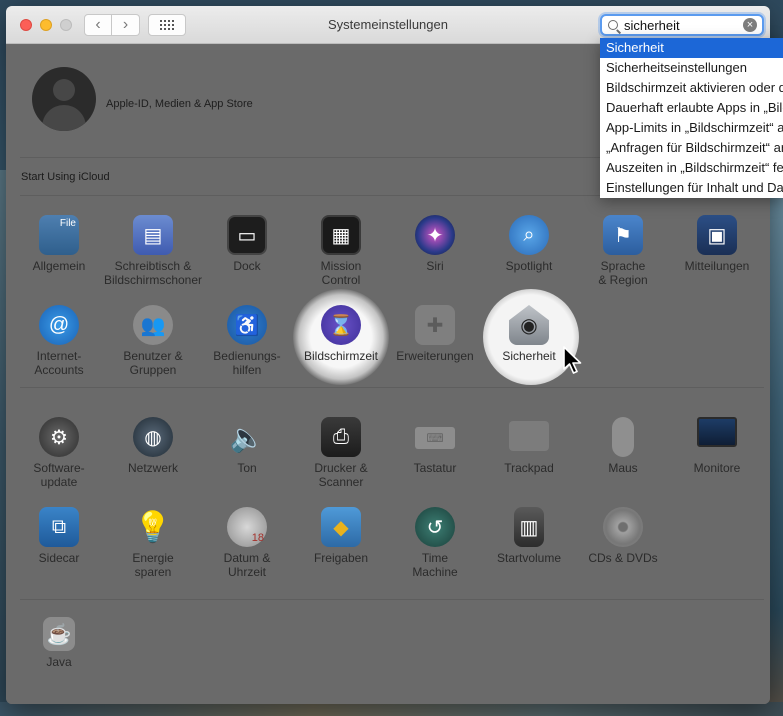 The width and height of the screenshot is (783, 716). I want to click on search-input, so click(680, 25).